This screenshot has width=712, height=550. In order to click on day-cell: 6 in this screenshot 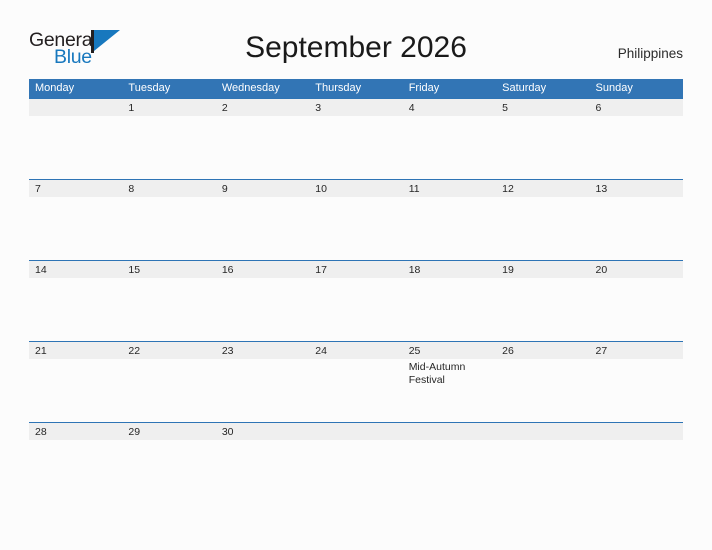, I will do `click(636, 138)`.